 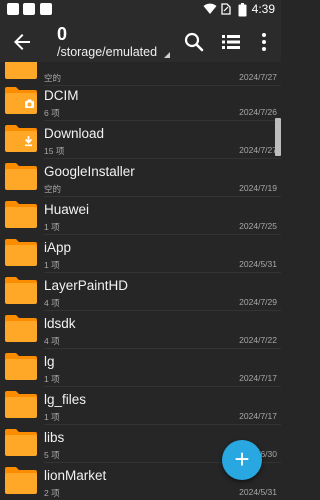 What do you see at coordinates (61, 95) in the screenshot?
I see `file-name: DCIM` at bounding box center [61, 95].